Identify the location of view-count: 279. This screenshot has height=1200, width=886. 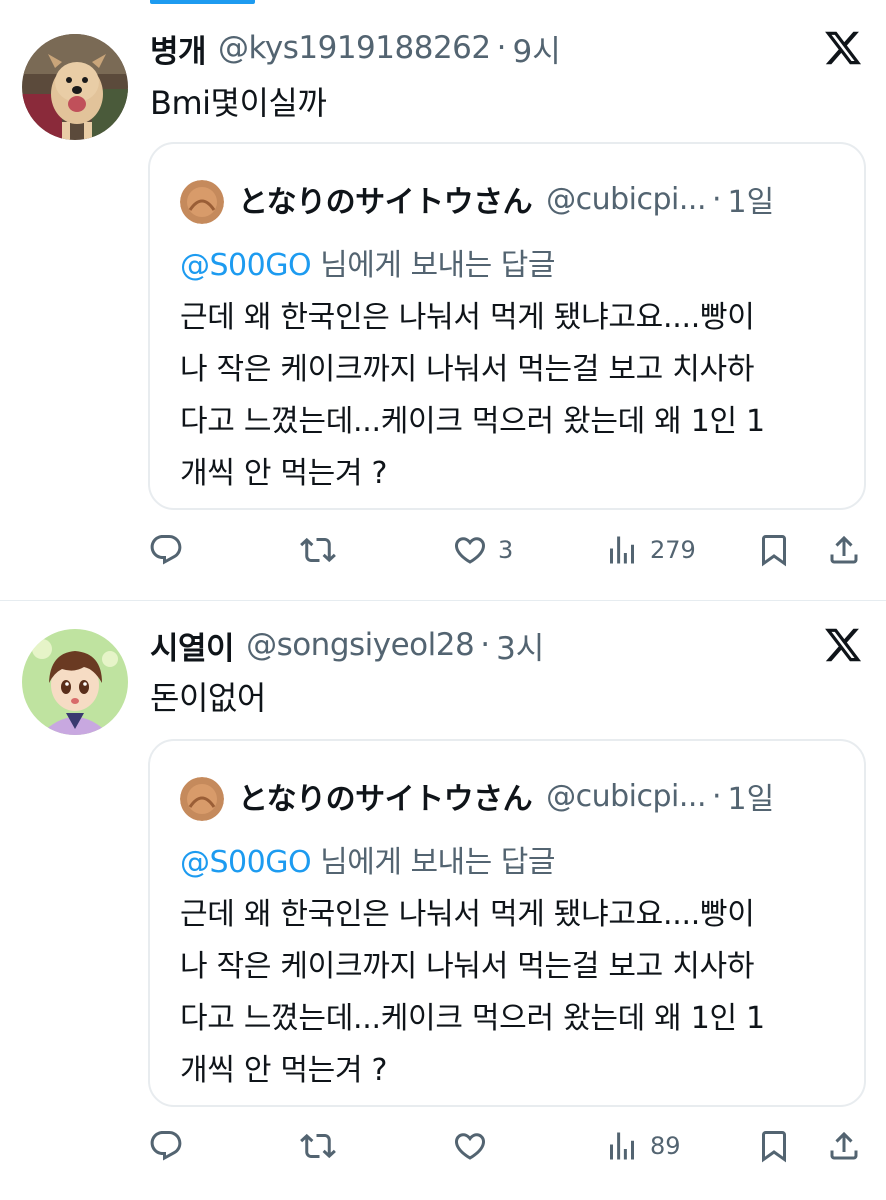
(673, 550).